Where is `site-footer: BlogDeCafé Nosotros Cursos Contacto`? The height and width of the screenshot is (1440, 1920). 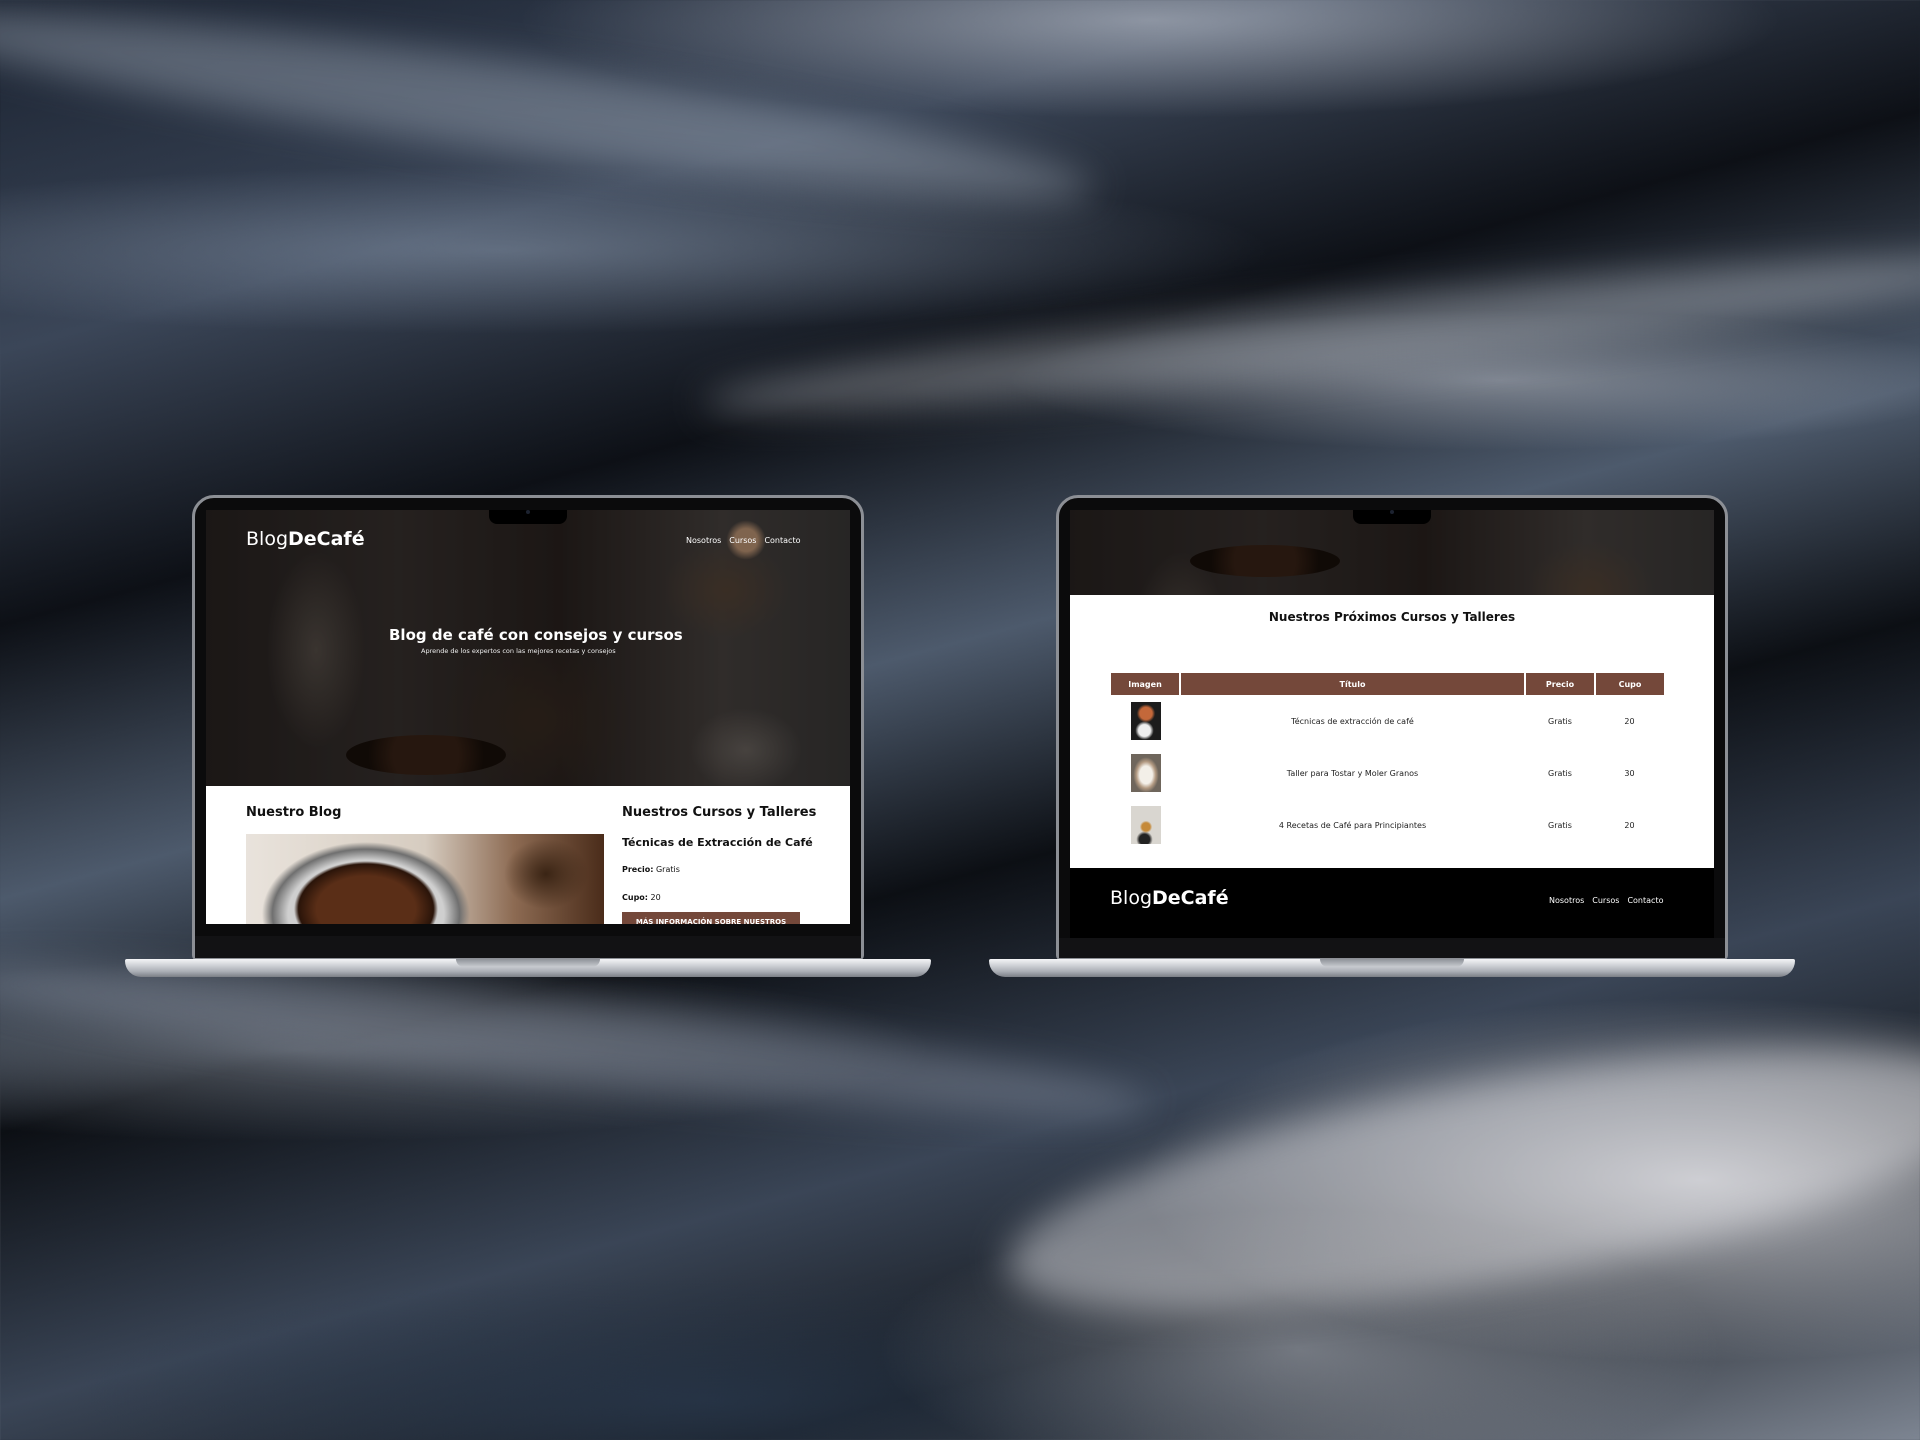
site-footer: BlogDeCafé Nosotros Cursos Contacto is located at coordinates (1392, 903).